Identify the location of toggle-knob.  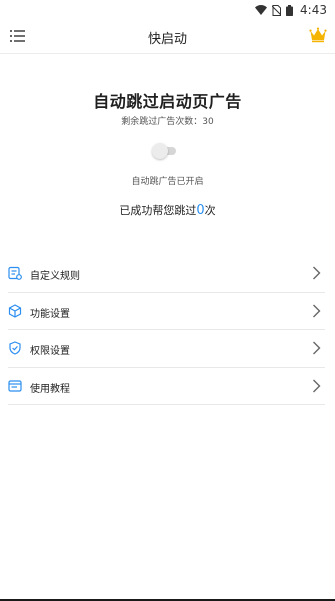
(160, 151).